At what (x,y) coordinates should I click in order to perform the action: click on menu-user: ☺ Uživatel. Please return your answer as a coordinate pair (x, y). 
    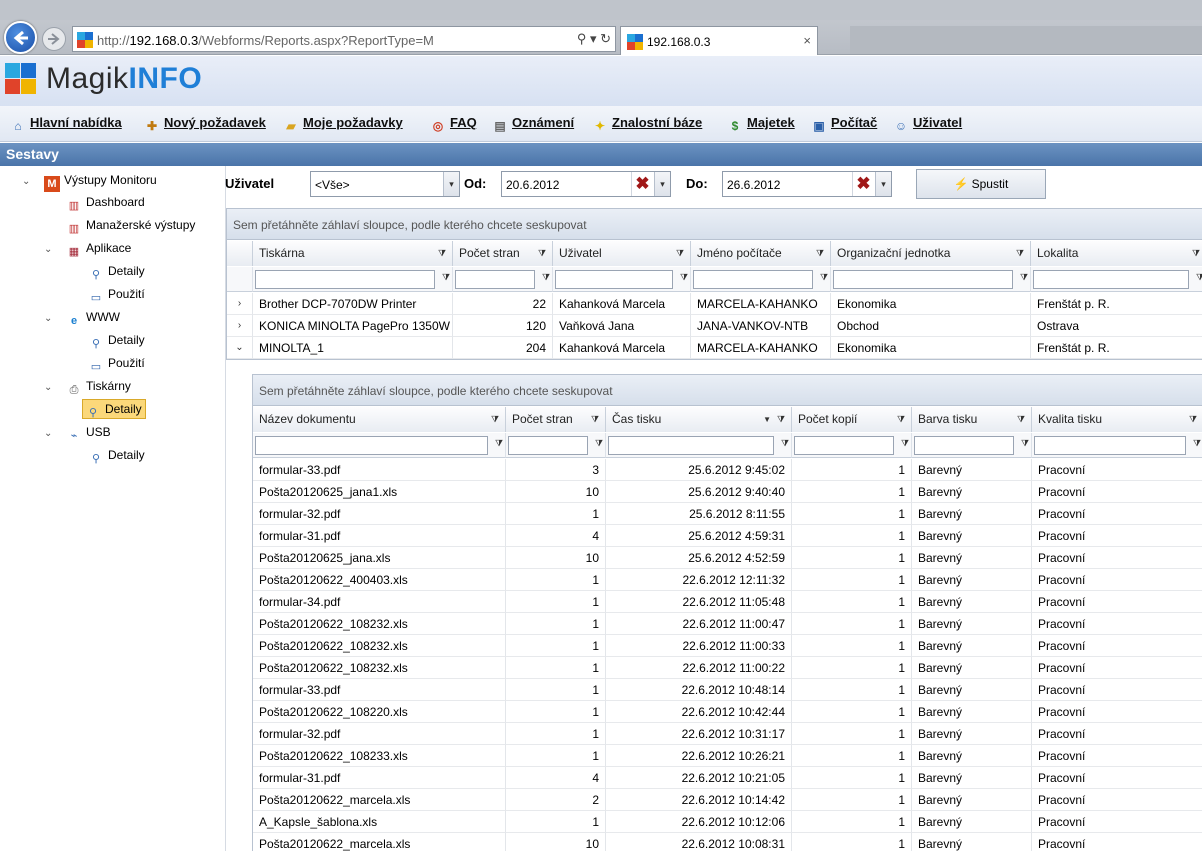
    Looking at the image, I should click on (927, 124).